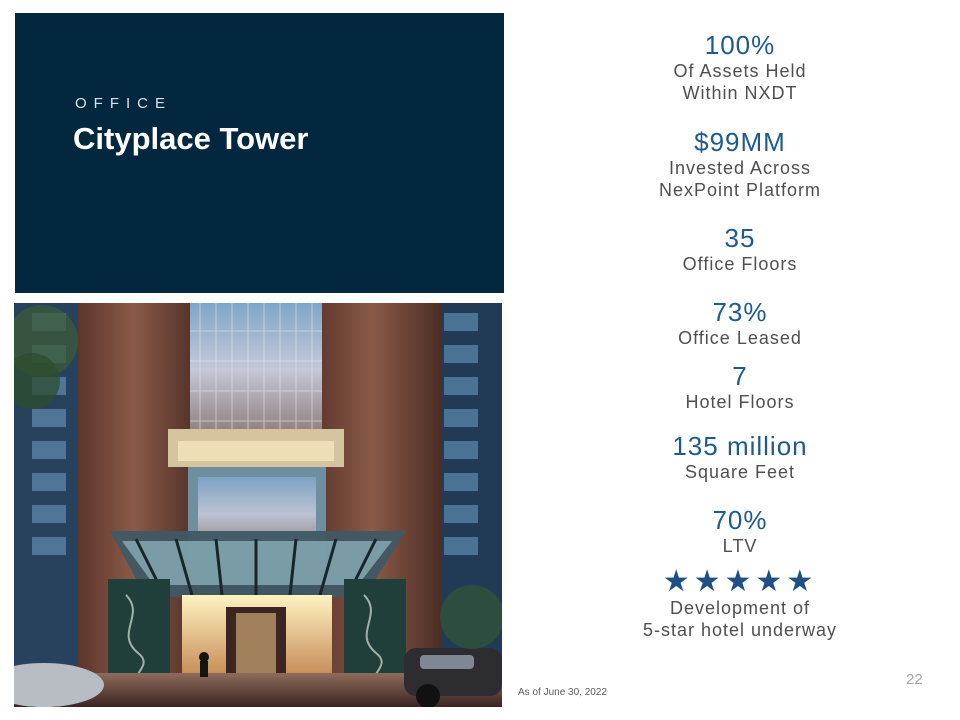 This screenshot has width=960, height=720. Describe the element at coordinates (740, 238) in the screenshot. I see `office-floors-value: 35` at that location.